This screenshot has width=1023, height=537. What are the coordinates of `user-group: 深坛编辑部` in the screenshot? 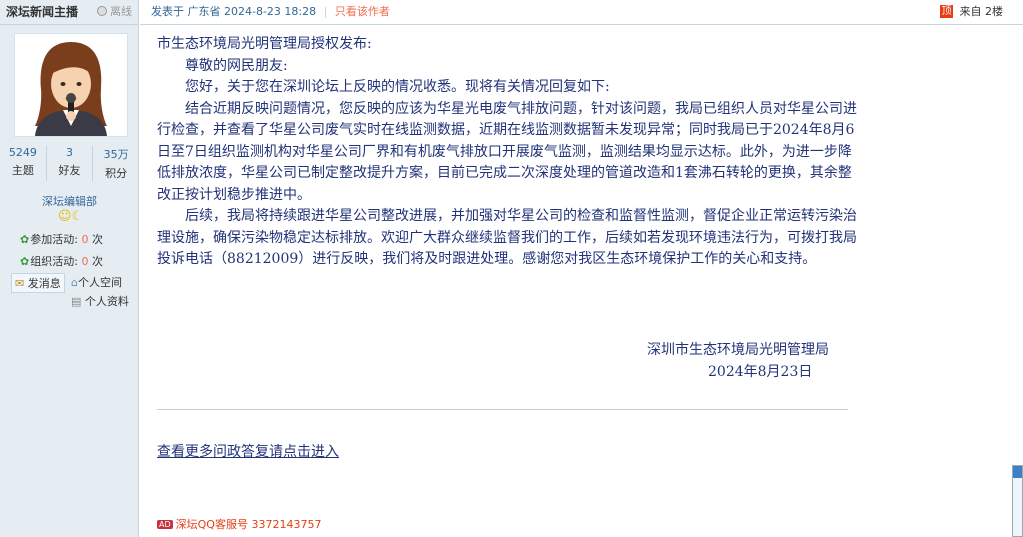 It's located at (69, 201).